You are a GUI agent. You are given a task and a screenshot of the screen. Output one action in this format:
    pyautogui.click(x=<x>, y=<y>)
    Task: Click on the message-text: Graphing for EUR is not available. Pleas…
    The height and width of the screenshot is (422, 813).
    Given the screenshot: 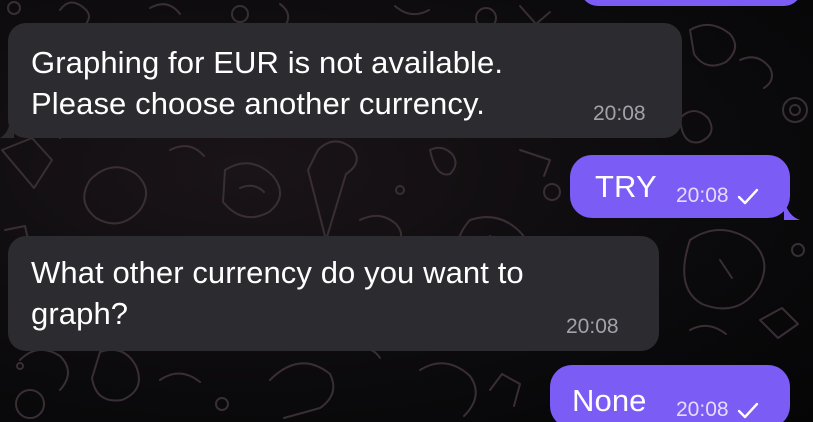 What is the action you would take?
    pyautogui.click(x=267, y=83)
    